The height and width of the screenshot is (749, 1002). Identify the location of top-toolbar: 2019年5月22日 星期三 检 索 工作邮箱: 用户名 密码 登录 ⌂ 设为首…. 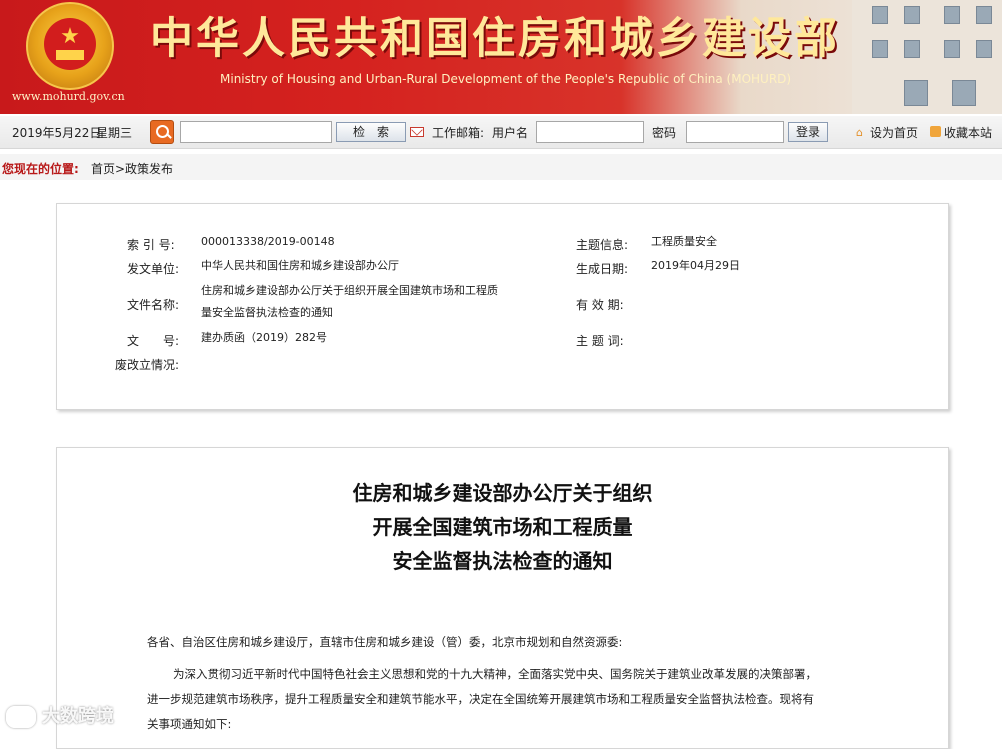
(501, 132).